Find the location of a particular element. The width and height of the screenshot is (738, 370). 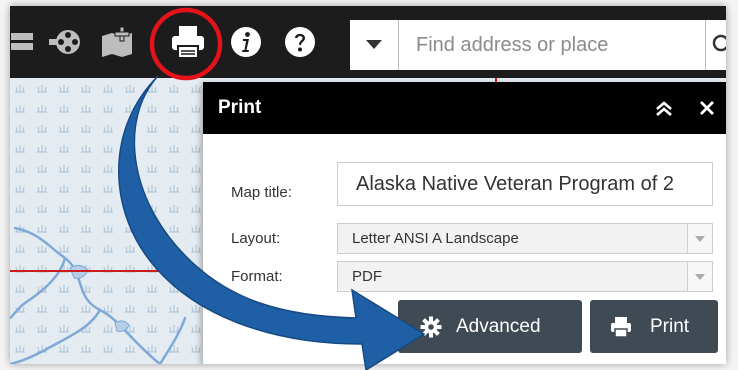

print-button: Print is located at coordinates (654, 326).